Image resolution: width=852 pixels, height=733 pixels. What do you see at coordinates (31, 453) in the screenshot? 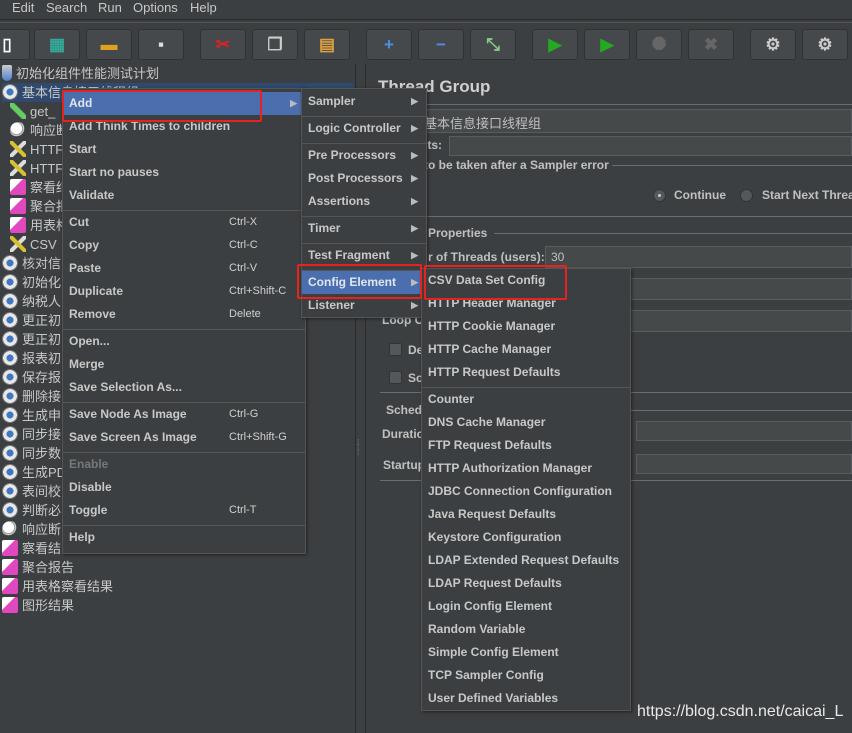
I see `tree-node: 同步数` at bounding box center [31, 453].